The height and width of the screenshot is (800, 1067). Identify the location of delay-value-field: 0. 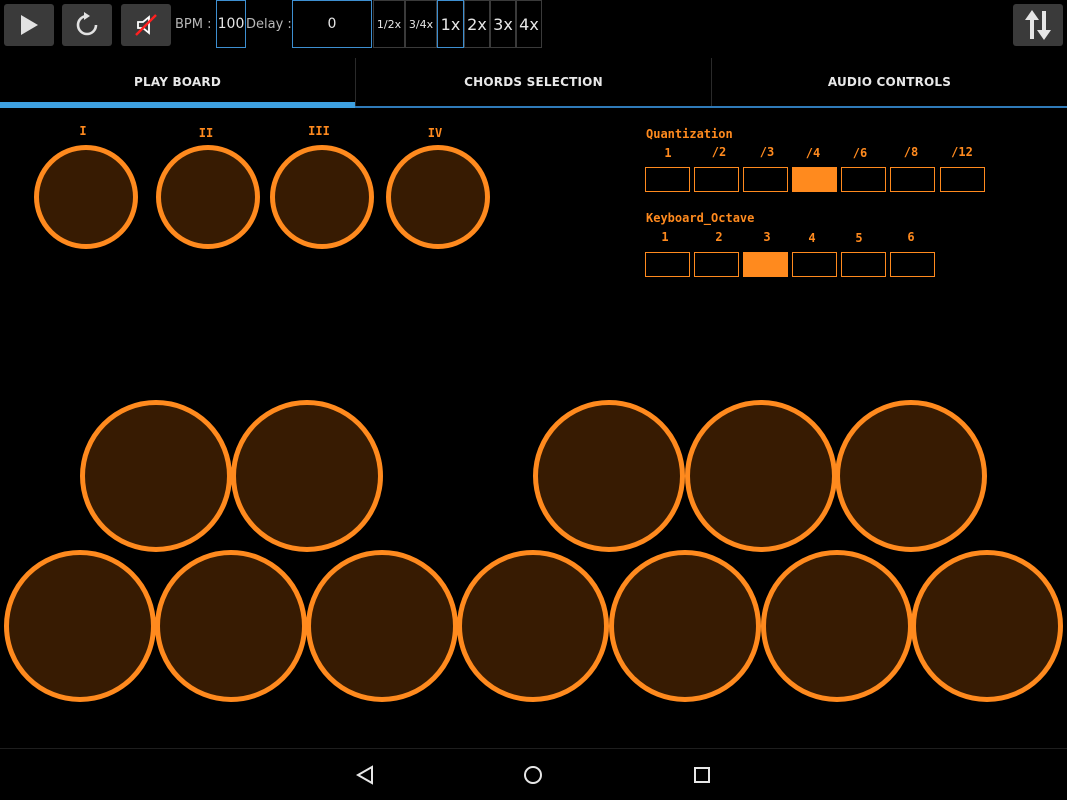
(332, 24).